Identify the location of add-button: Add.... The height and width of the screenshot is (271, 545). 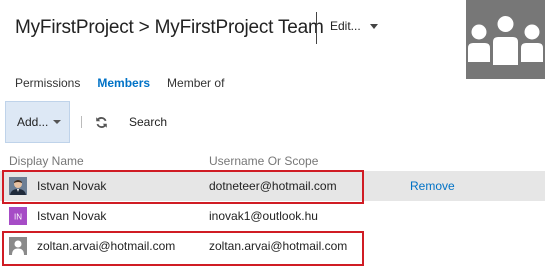
(37, 122).